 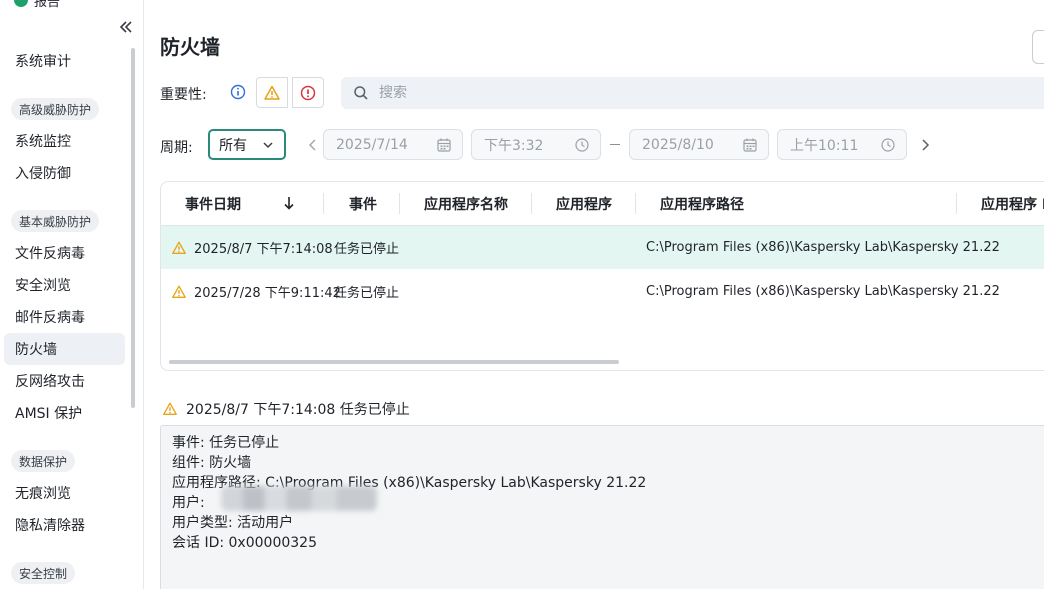 I want to click on detail-component: 组件: 防火墙, so click(x=212, y=463).